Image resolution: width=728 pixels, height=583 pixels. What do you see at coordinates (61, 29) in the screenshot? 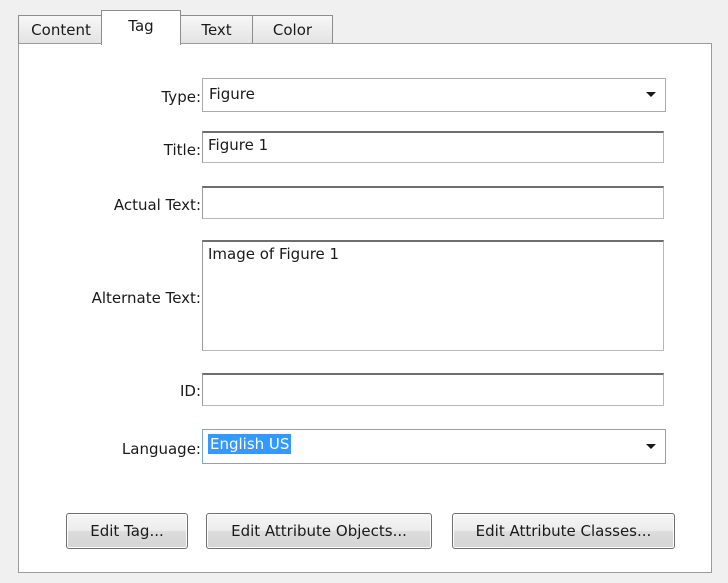
I see `tab-content: Content` at bounding box center [61, 29].